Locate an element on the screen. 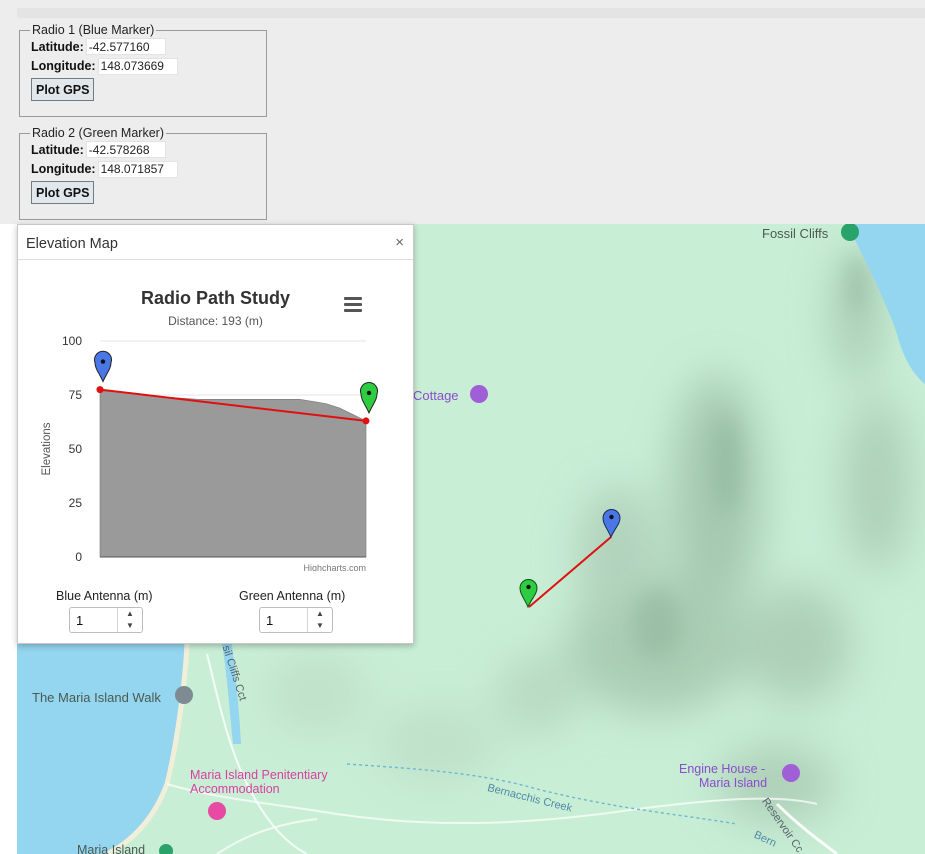 The image size is (925, 854). blue-antenna-arrows: ▲ ▼ is located at coordinates (129, 620).